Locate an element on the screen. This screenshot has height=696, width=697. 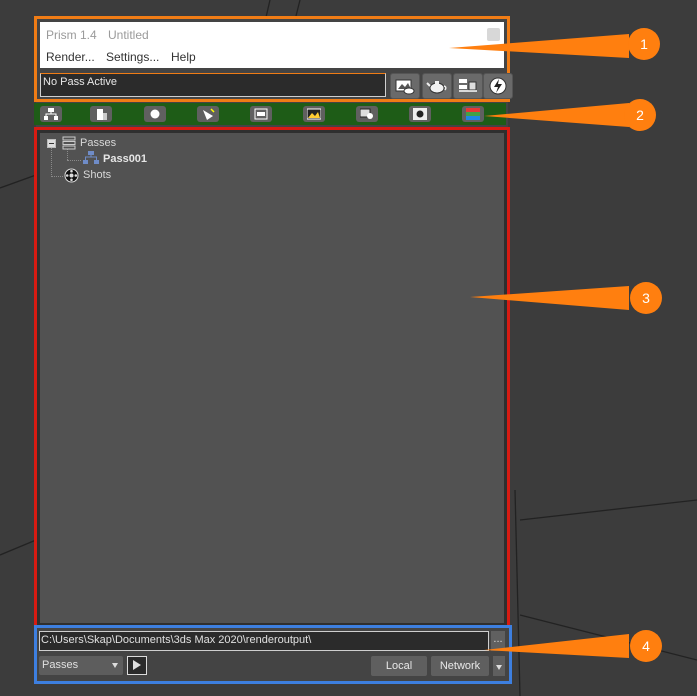
callout-2: 2 is located at coordinates (640, 115).